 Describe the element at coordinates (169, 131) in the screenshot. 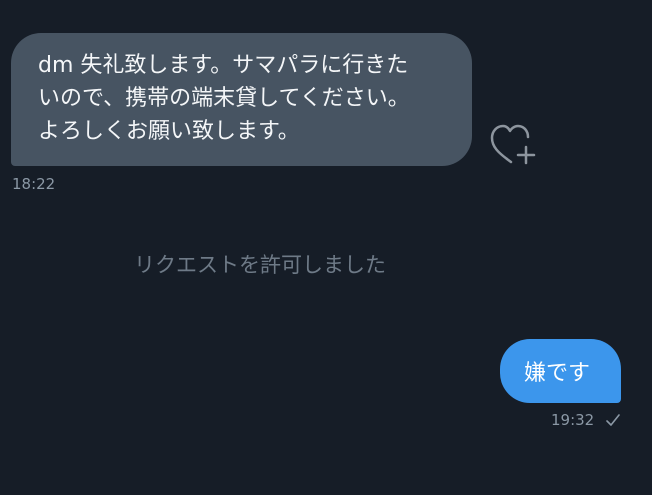

I see `incoming-message-line: よろしくお願い致します。` at that location.